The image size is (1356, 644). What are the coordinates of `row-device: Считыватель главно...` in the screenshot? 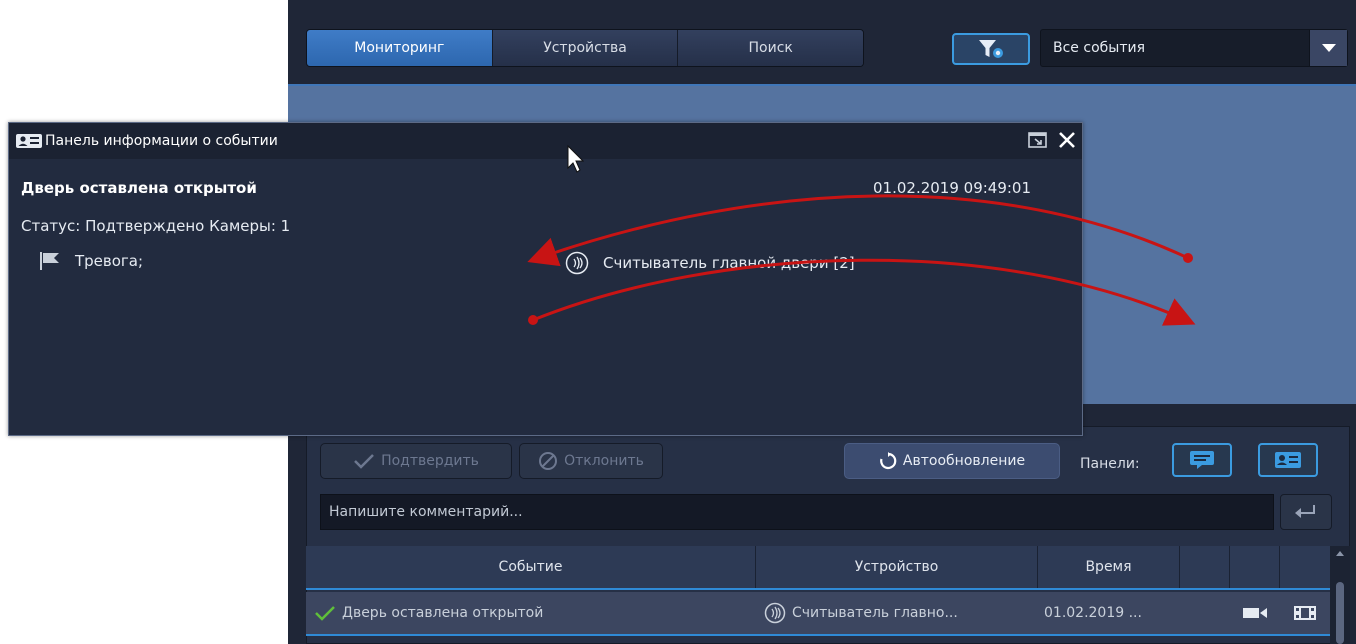 It's located at (875, 613).